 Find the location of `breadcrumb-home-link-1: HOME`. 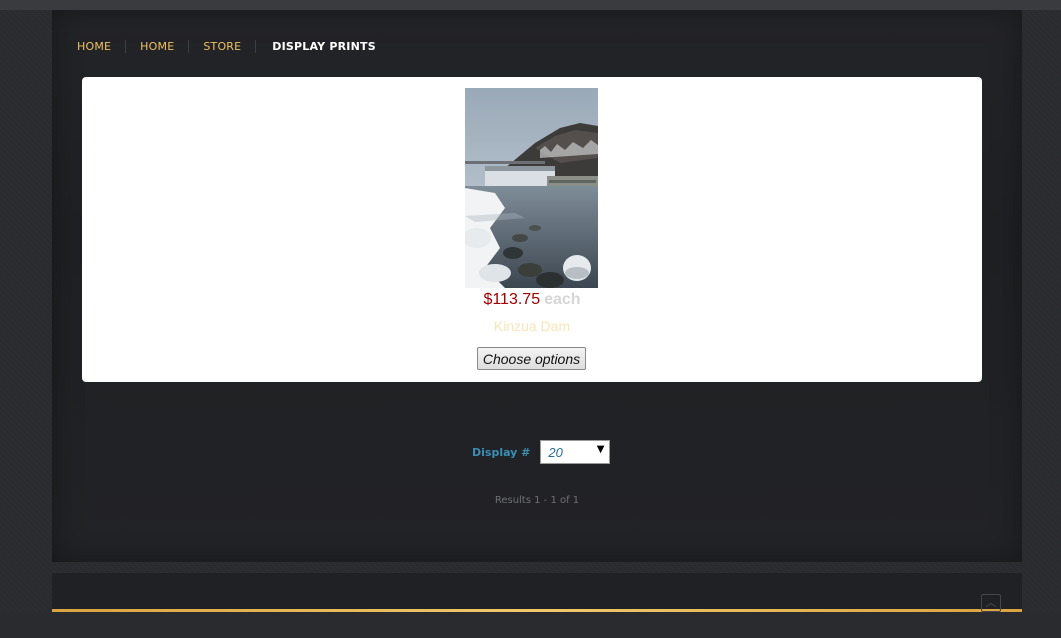

breadcrumb-home-link-1: HOME is located at coordinates (101, 46).